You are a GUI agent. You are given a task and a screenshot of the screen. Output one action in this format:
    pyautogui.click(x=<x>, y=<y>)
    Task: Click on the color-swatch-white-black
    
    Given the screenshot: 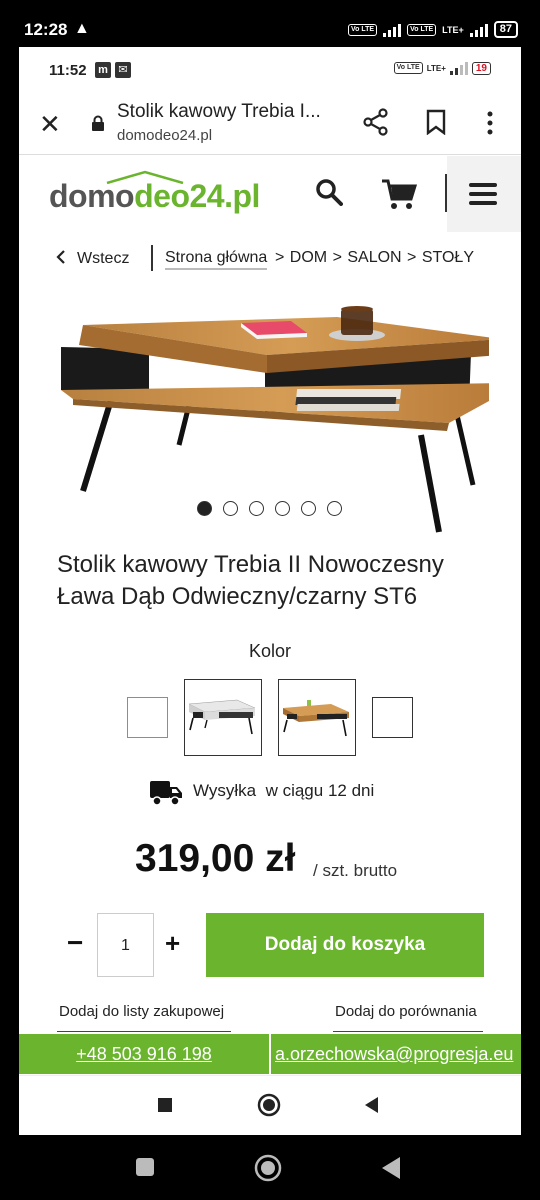 What is the action you would take?
    pyautogui.click(x=223, y=717)
    